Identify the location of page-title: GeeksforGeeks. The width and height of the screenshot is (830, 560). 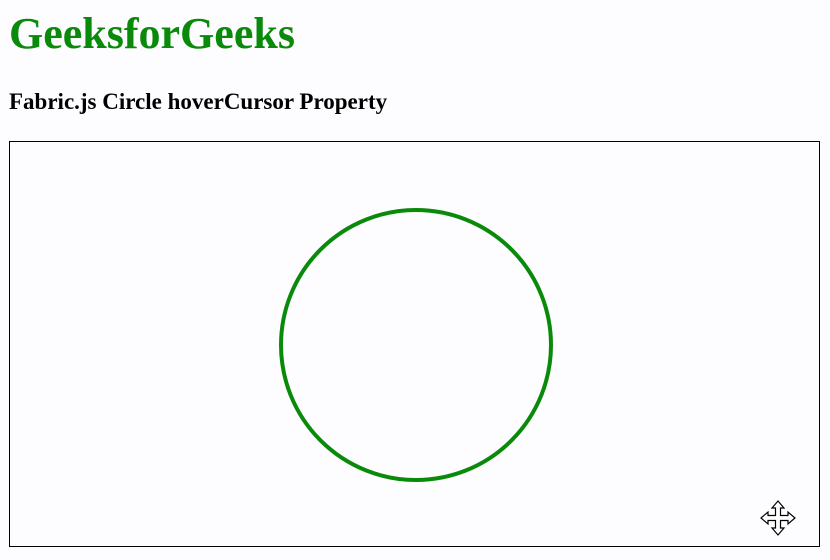
(152, 33).